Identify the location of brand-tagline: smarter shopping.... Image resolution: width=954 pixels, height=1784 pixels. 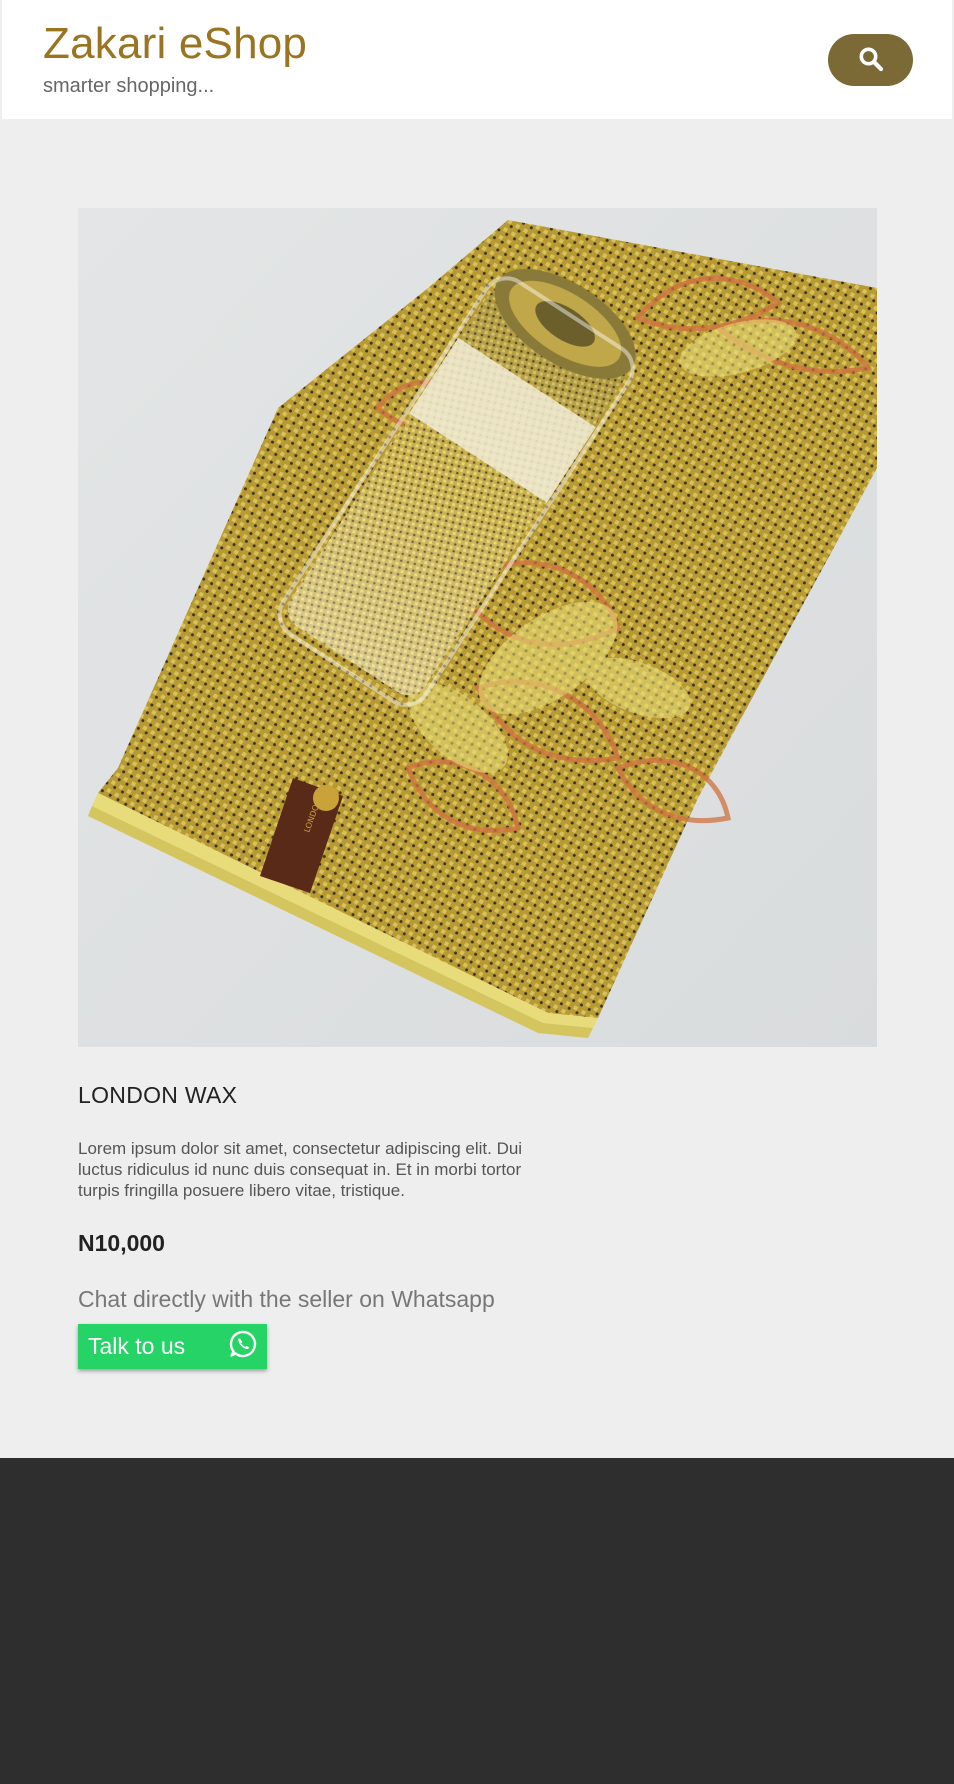
(129, 86).